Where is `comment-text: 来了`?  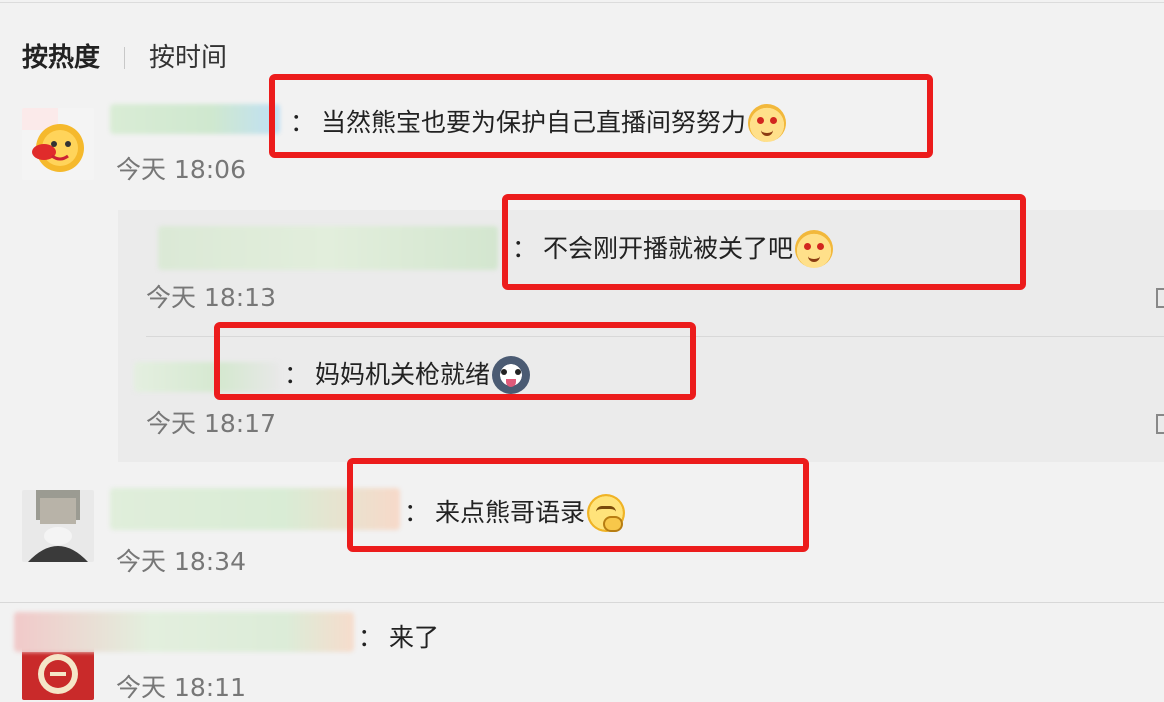
comment-text: 来了 is located at coordinates (414, 637).